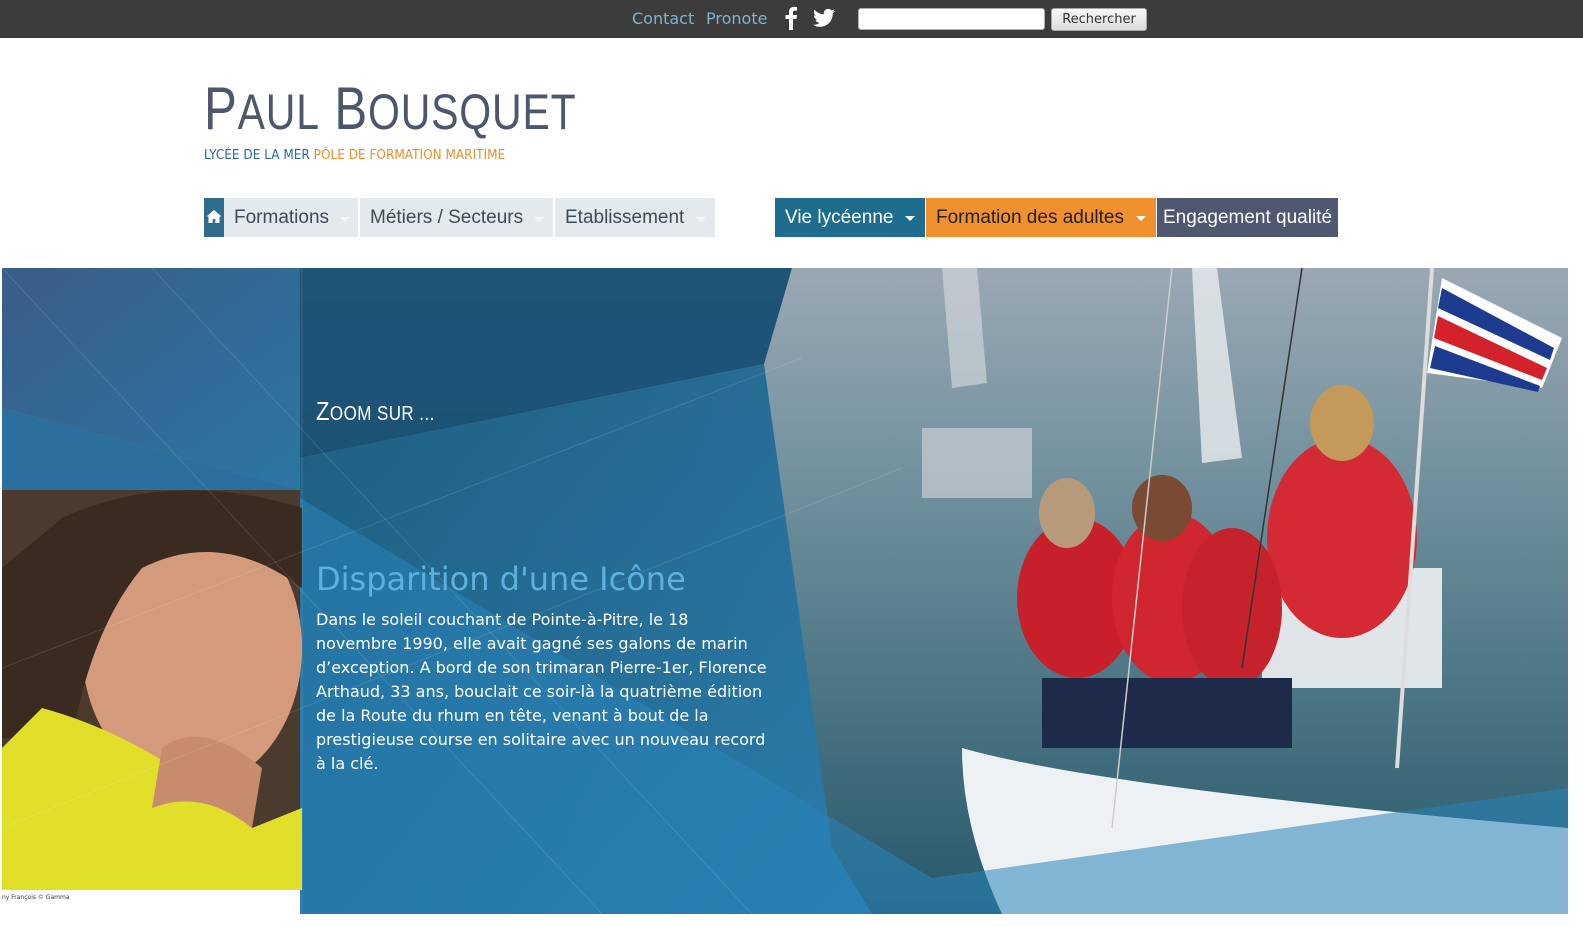 The image size is (1583, 926). I want to click on logo-name: PAUL BOUSQUET, so click(390, 108).